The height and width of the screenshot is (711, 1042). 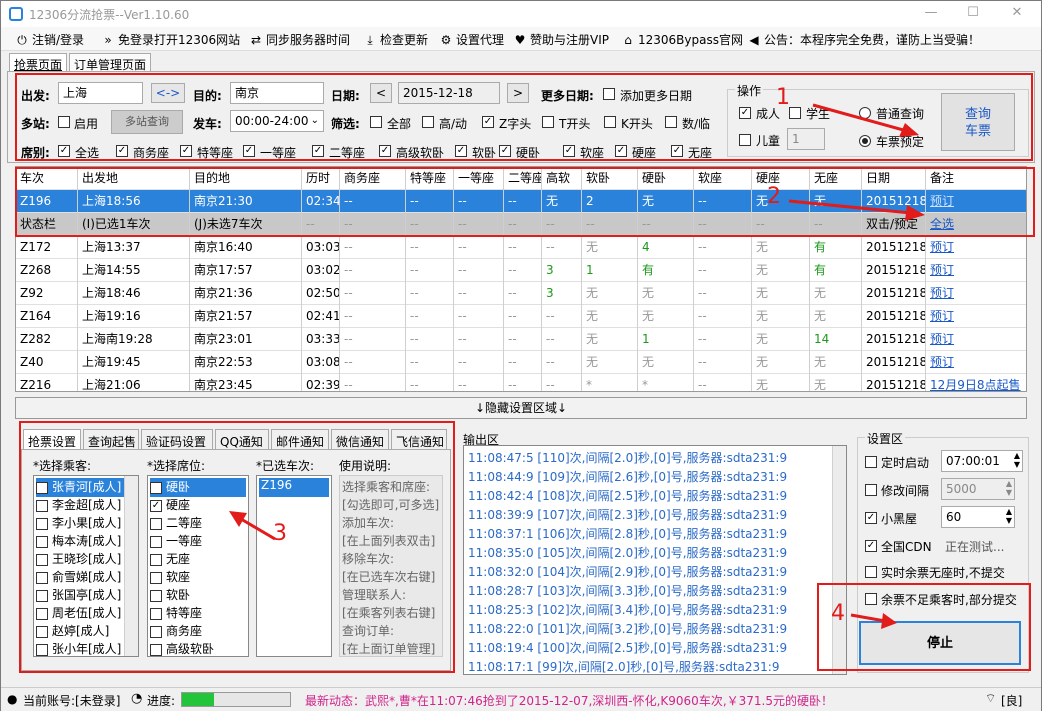 What do you see at coordinates (49, 40) in the screenshot?
I see `login-menu: ⏻ 注销/登录` at bounding box center [49, 40].